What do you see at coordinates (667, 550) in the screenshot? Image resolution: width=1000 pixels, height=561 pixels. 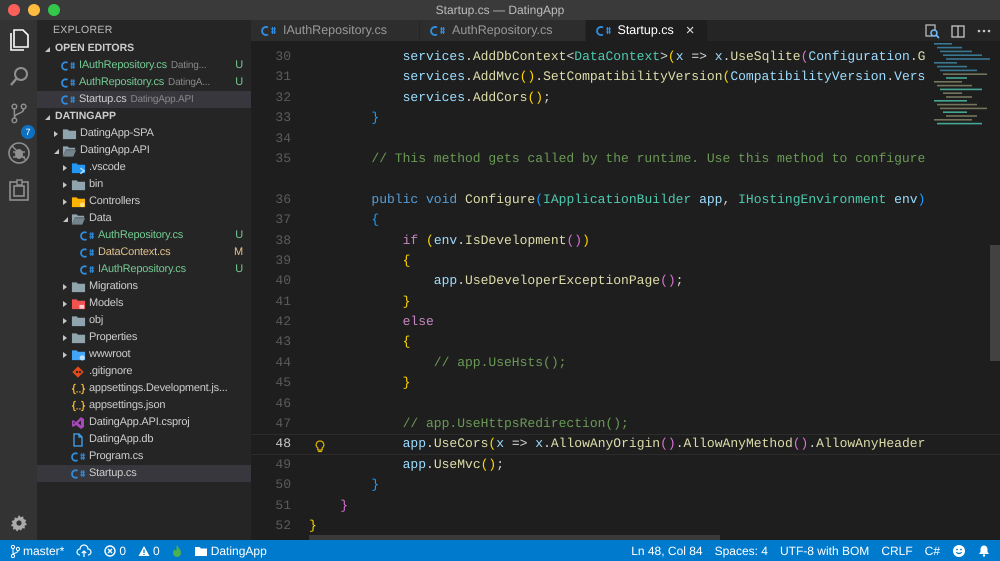 I see `cursor-position: Ln 48, Col 84` at bounding box center [667, 550].